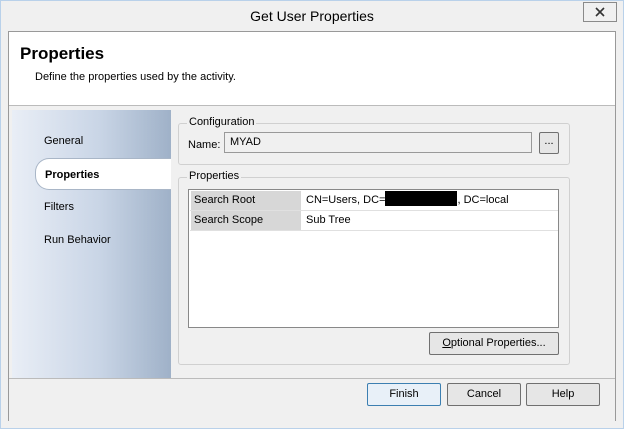  I want to click on sidebar-item-filters: Filters, so click(91, 207).